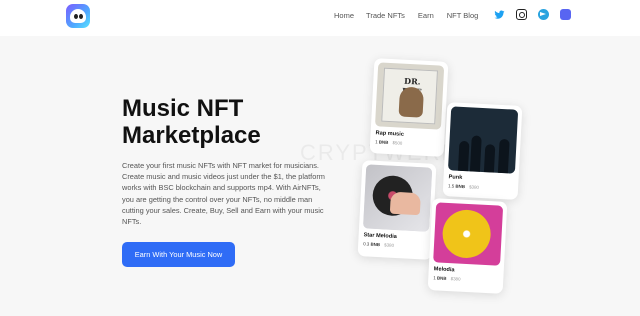 The height and width of the screenshot is (316, 640). Describe the element at coordinates (499, 14) in the screenshot. I see `twitter-icon` at that location.